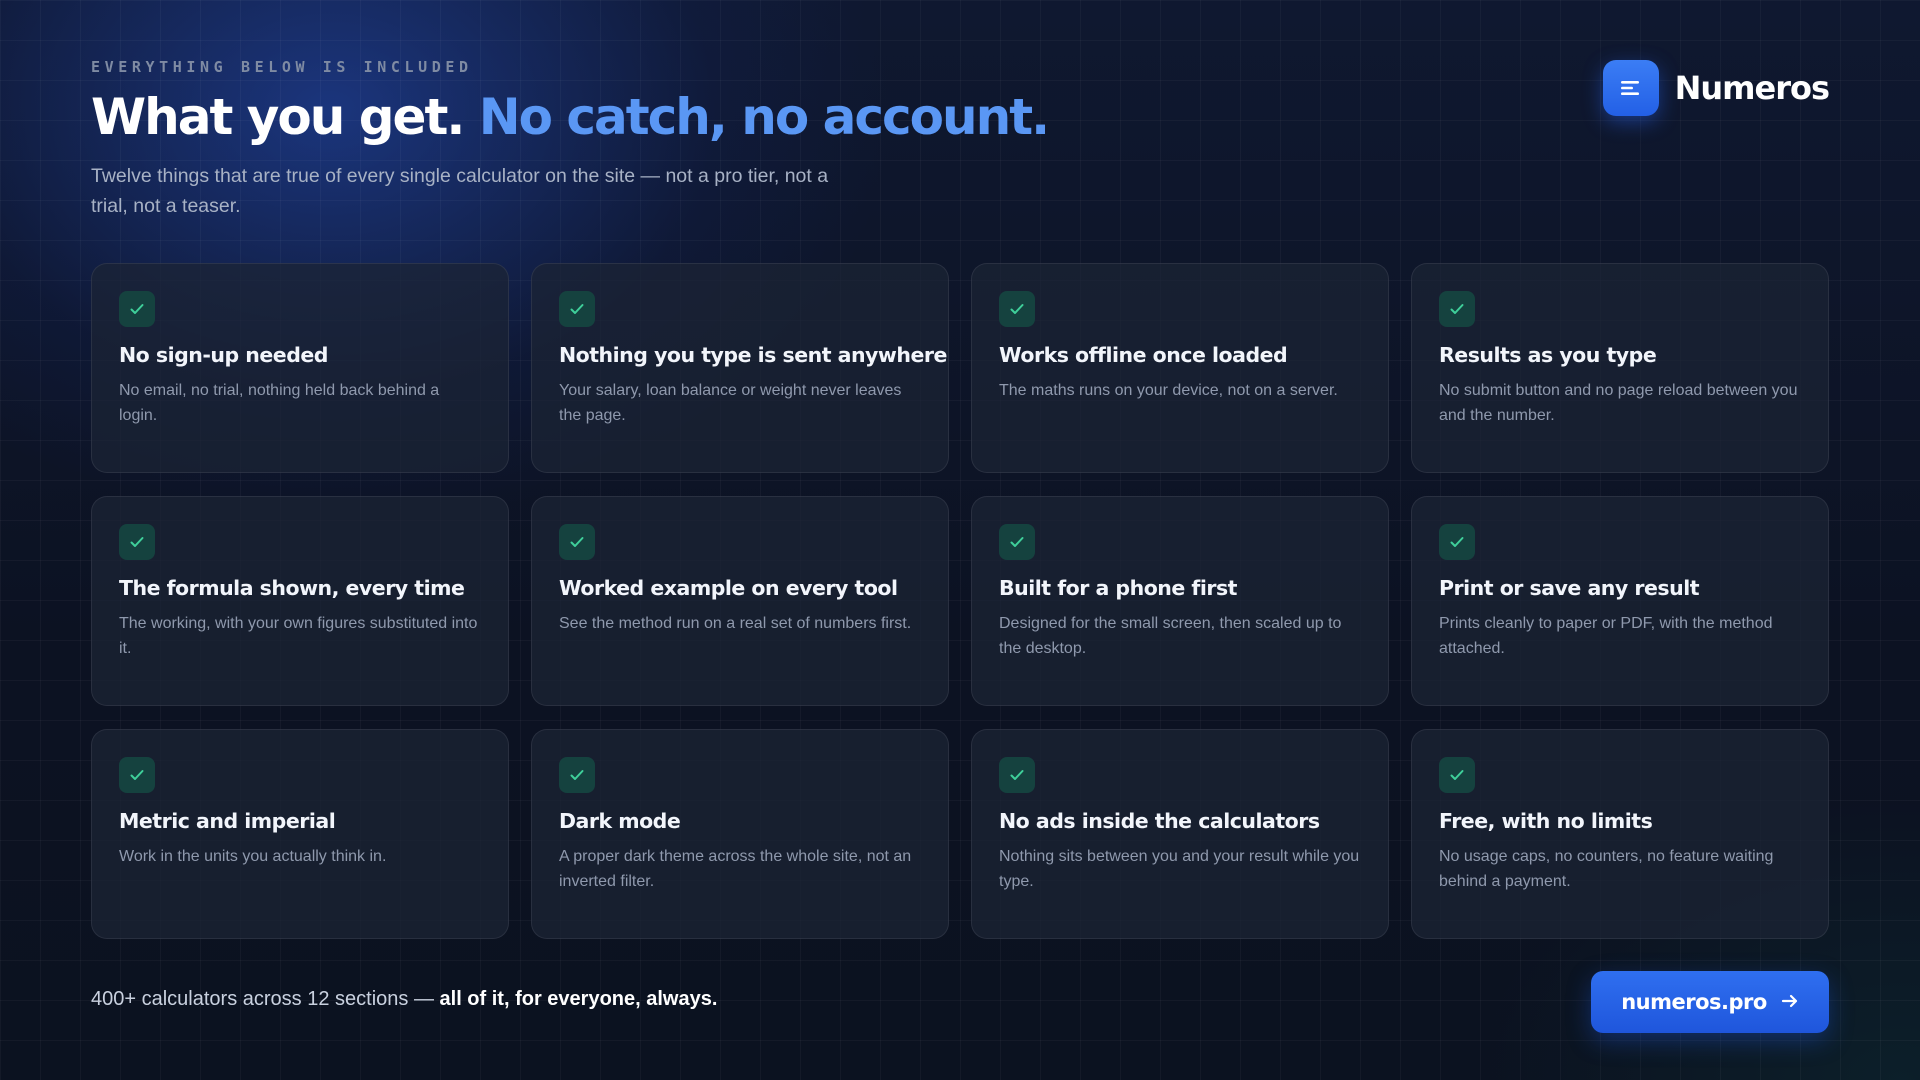 Image resolution: width=1920 pixels, height=1080 pixels. Describe the element at coordinates (223, 355) in the screenshot. I see `feature-title: No sign-up needed` at that location.